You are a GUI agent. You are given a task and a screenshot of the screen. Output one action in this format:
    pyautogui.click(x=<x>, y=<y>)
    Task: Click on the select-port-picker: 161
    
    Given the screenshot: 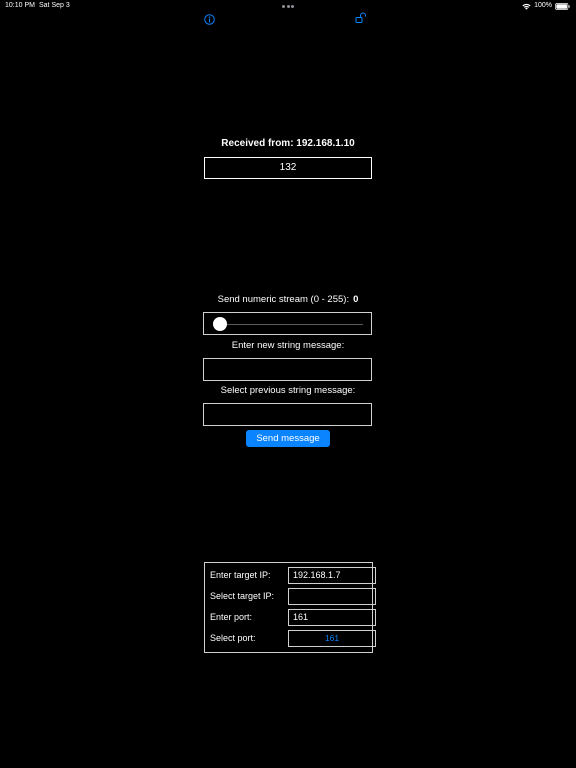 What is the action you would take?
    pyautogui.click(x=332, y=638)
    